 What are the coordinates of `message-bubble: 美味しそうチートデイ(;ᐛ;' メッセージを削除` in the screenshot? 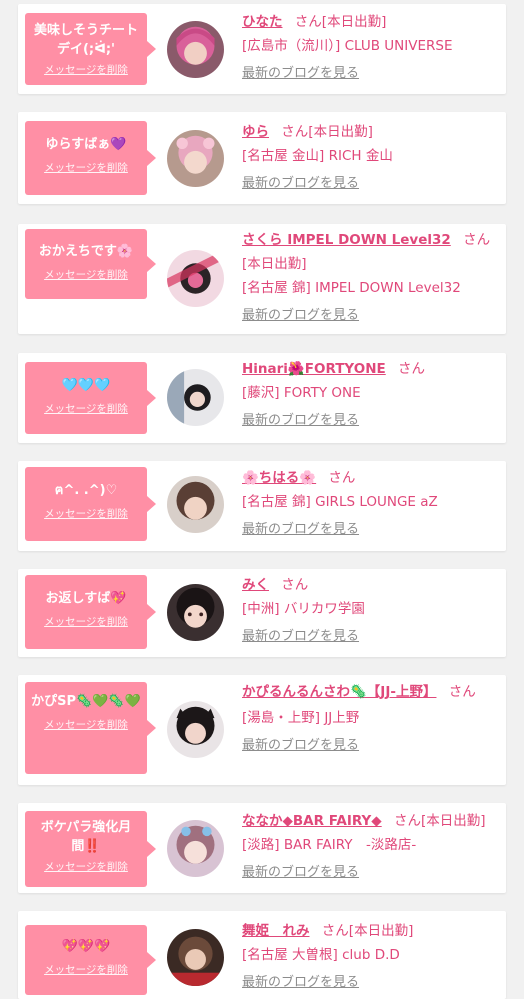 It's located at (90, 49).